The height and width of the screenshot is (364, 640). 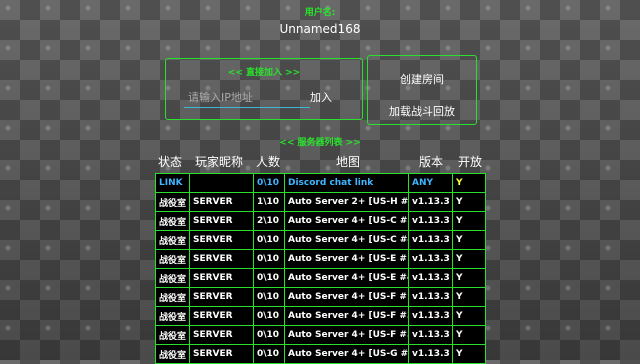 I want to click on status-cell: LINK, so click(x=172, y=183).